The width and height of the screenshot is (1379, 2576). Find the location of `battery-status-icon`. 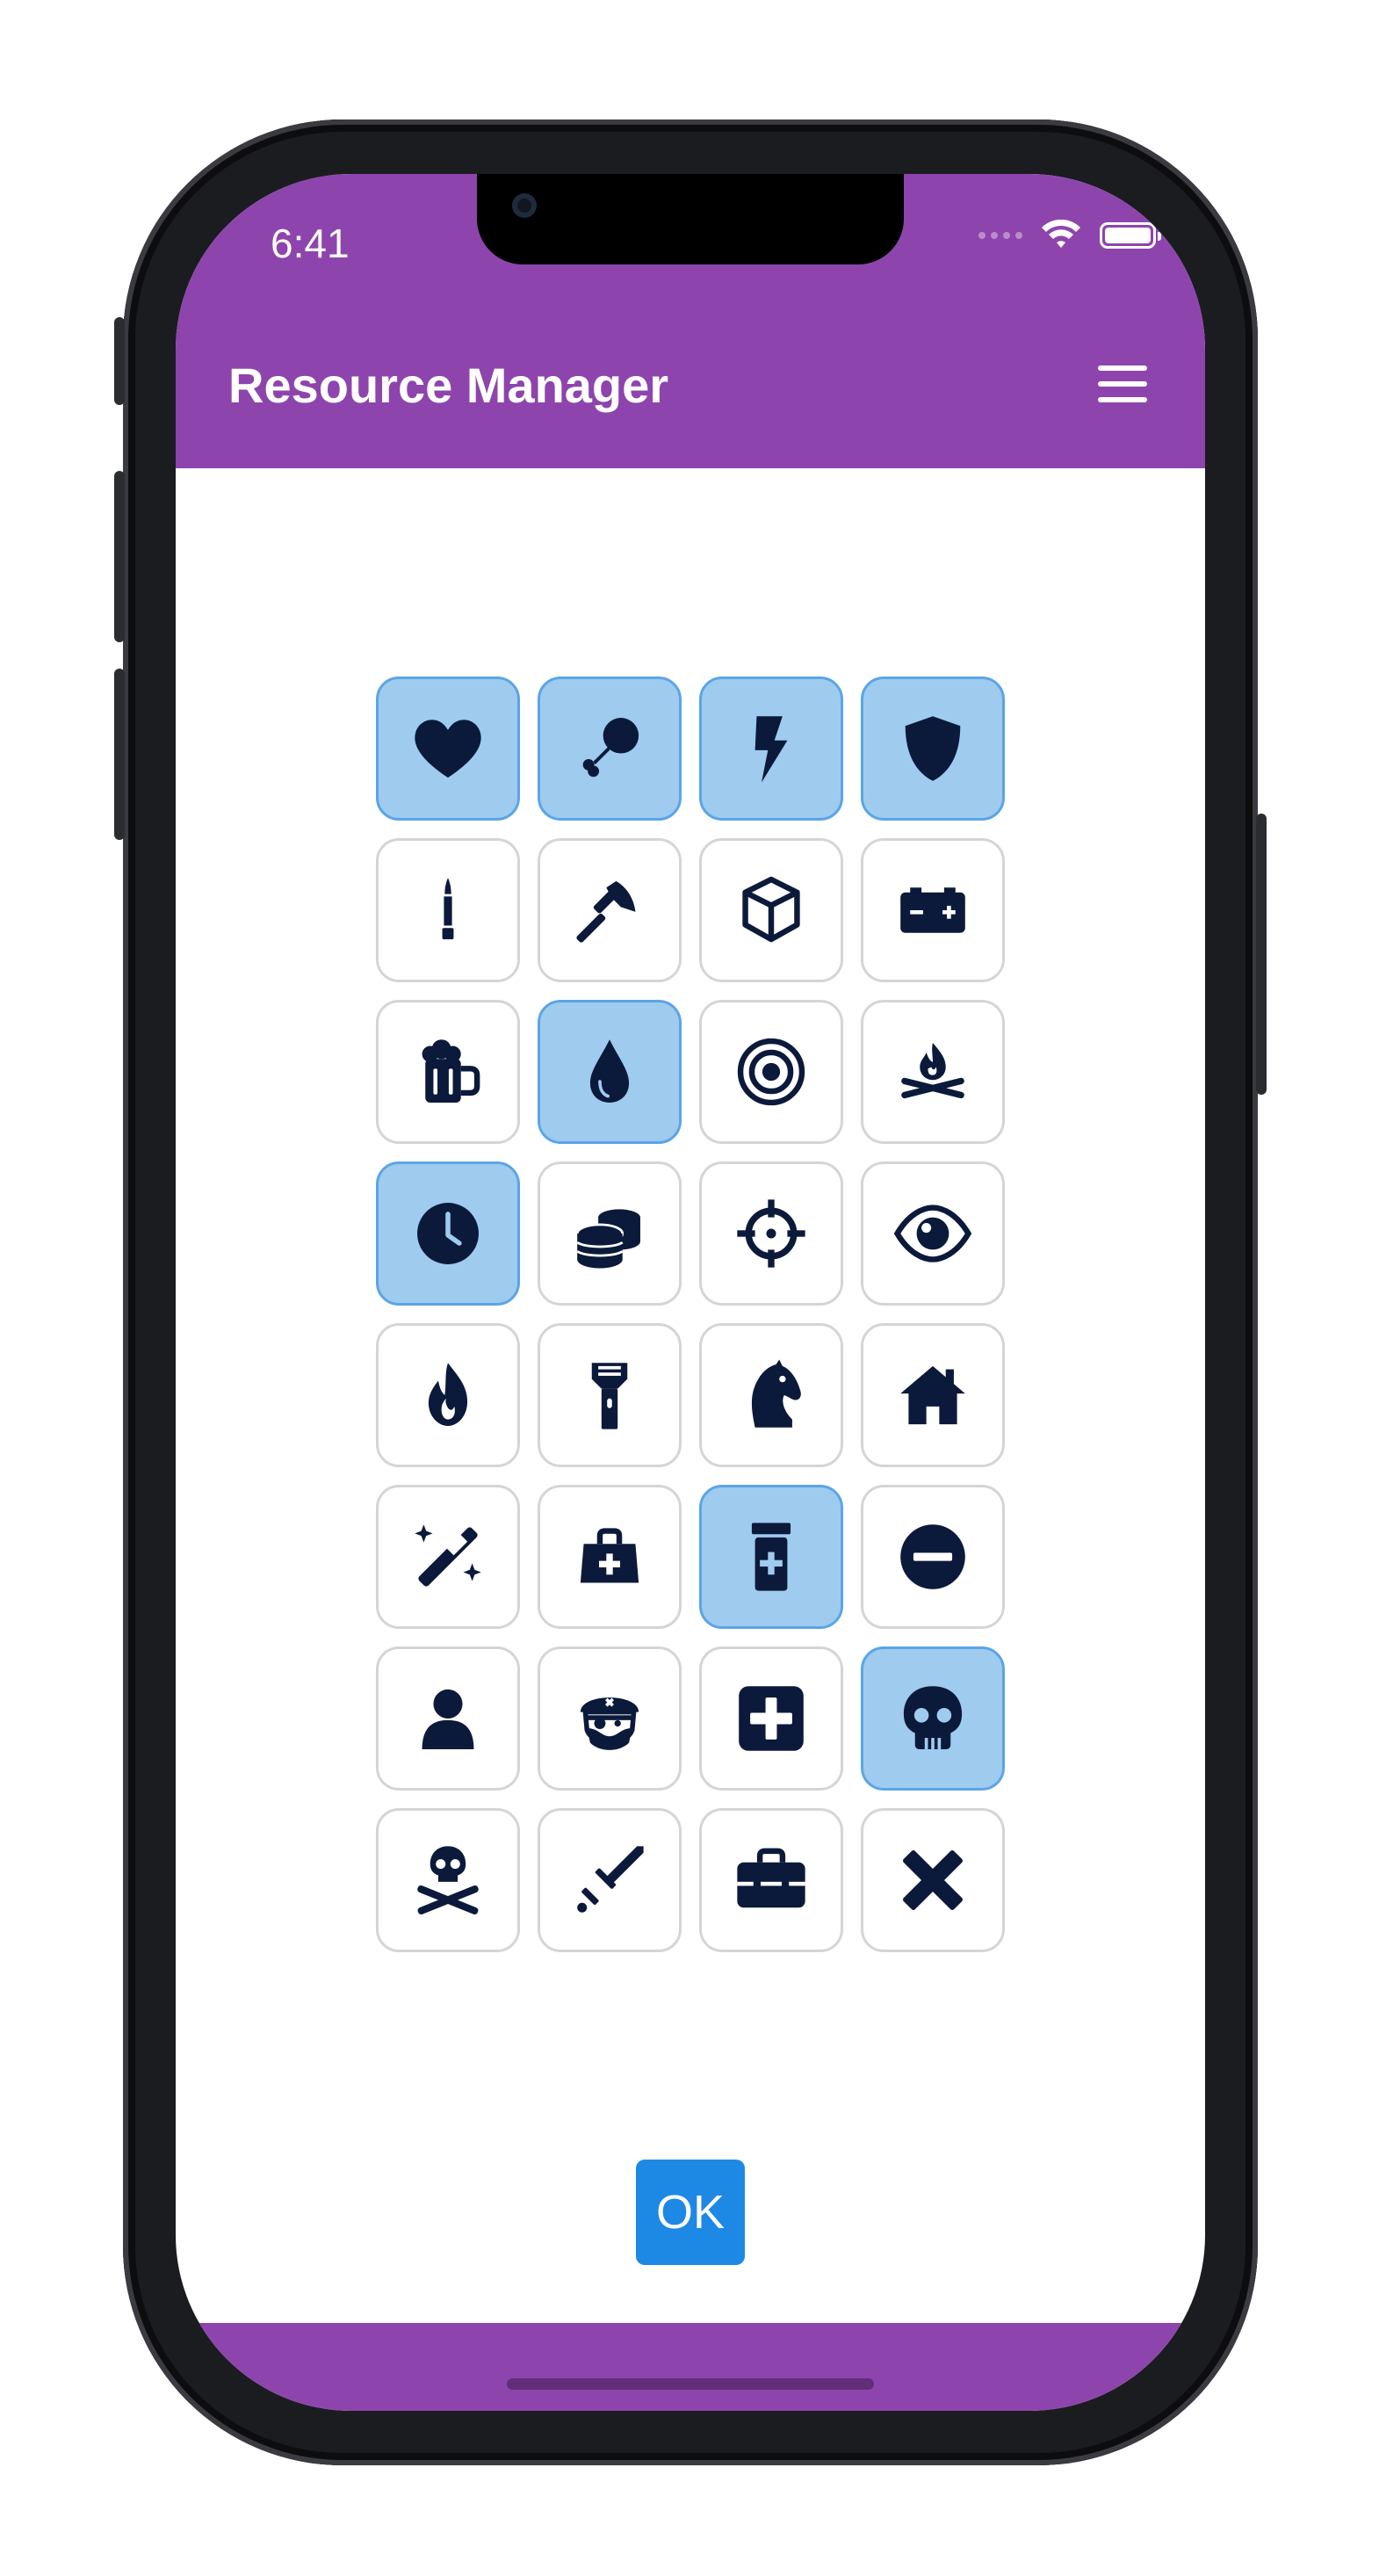

battery-status-icon is located at coordinates (1130, 235).